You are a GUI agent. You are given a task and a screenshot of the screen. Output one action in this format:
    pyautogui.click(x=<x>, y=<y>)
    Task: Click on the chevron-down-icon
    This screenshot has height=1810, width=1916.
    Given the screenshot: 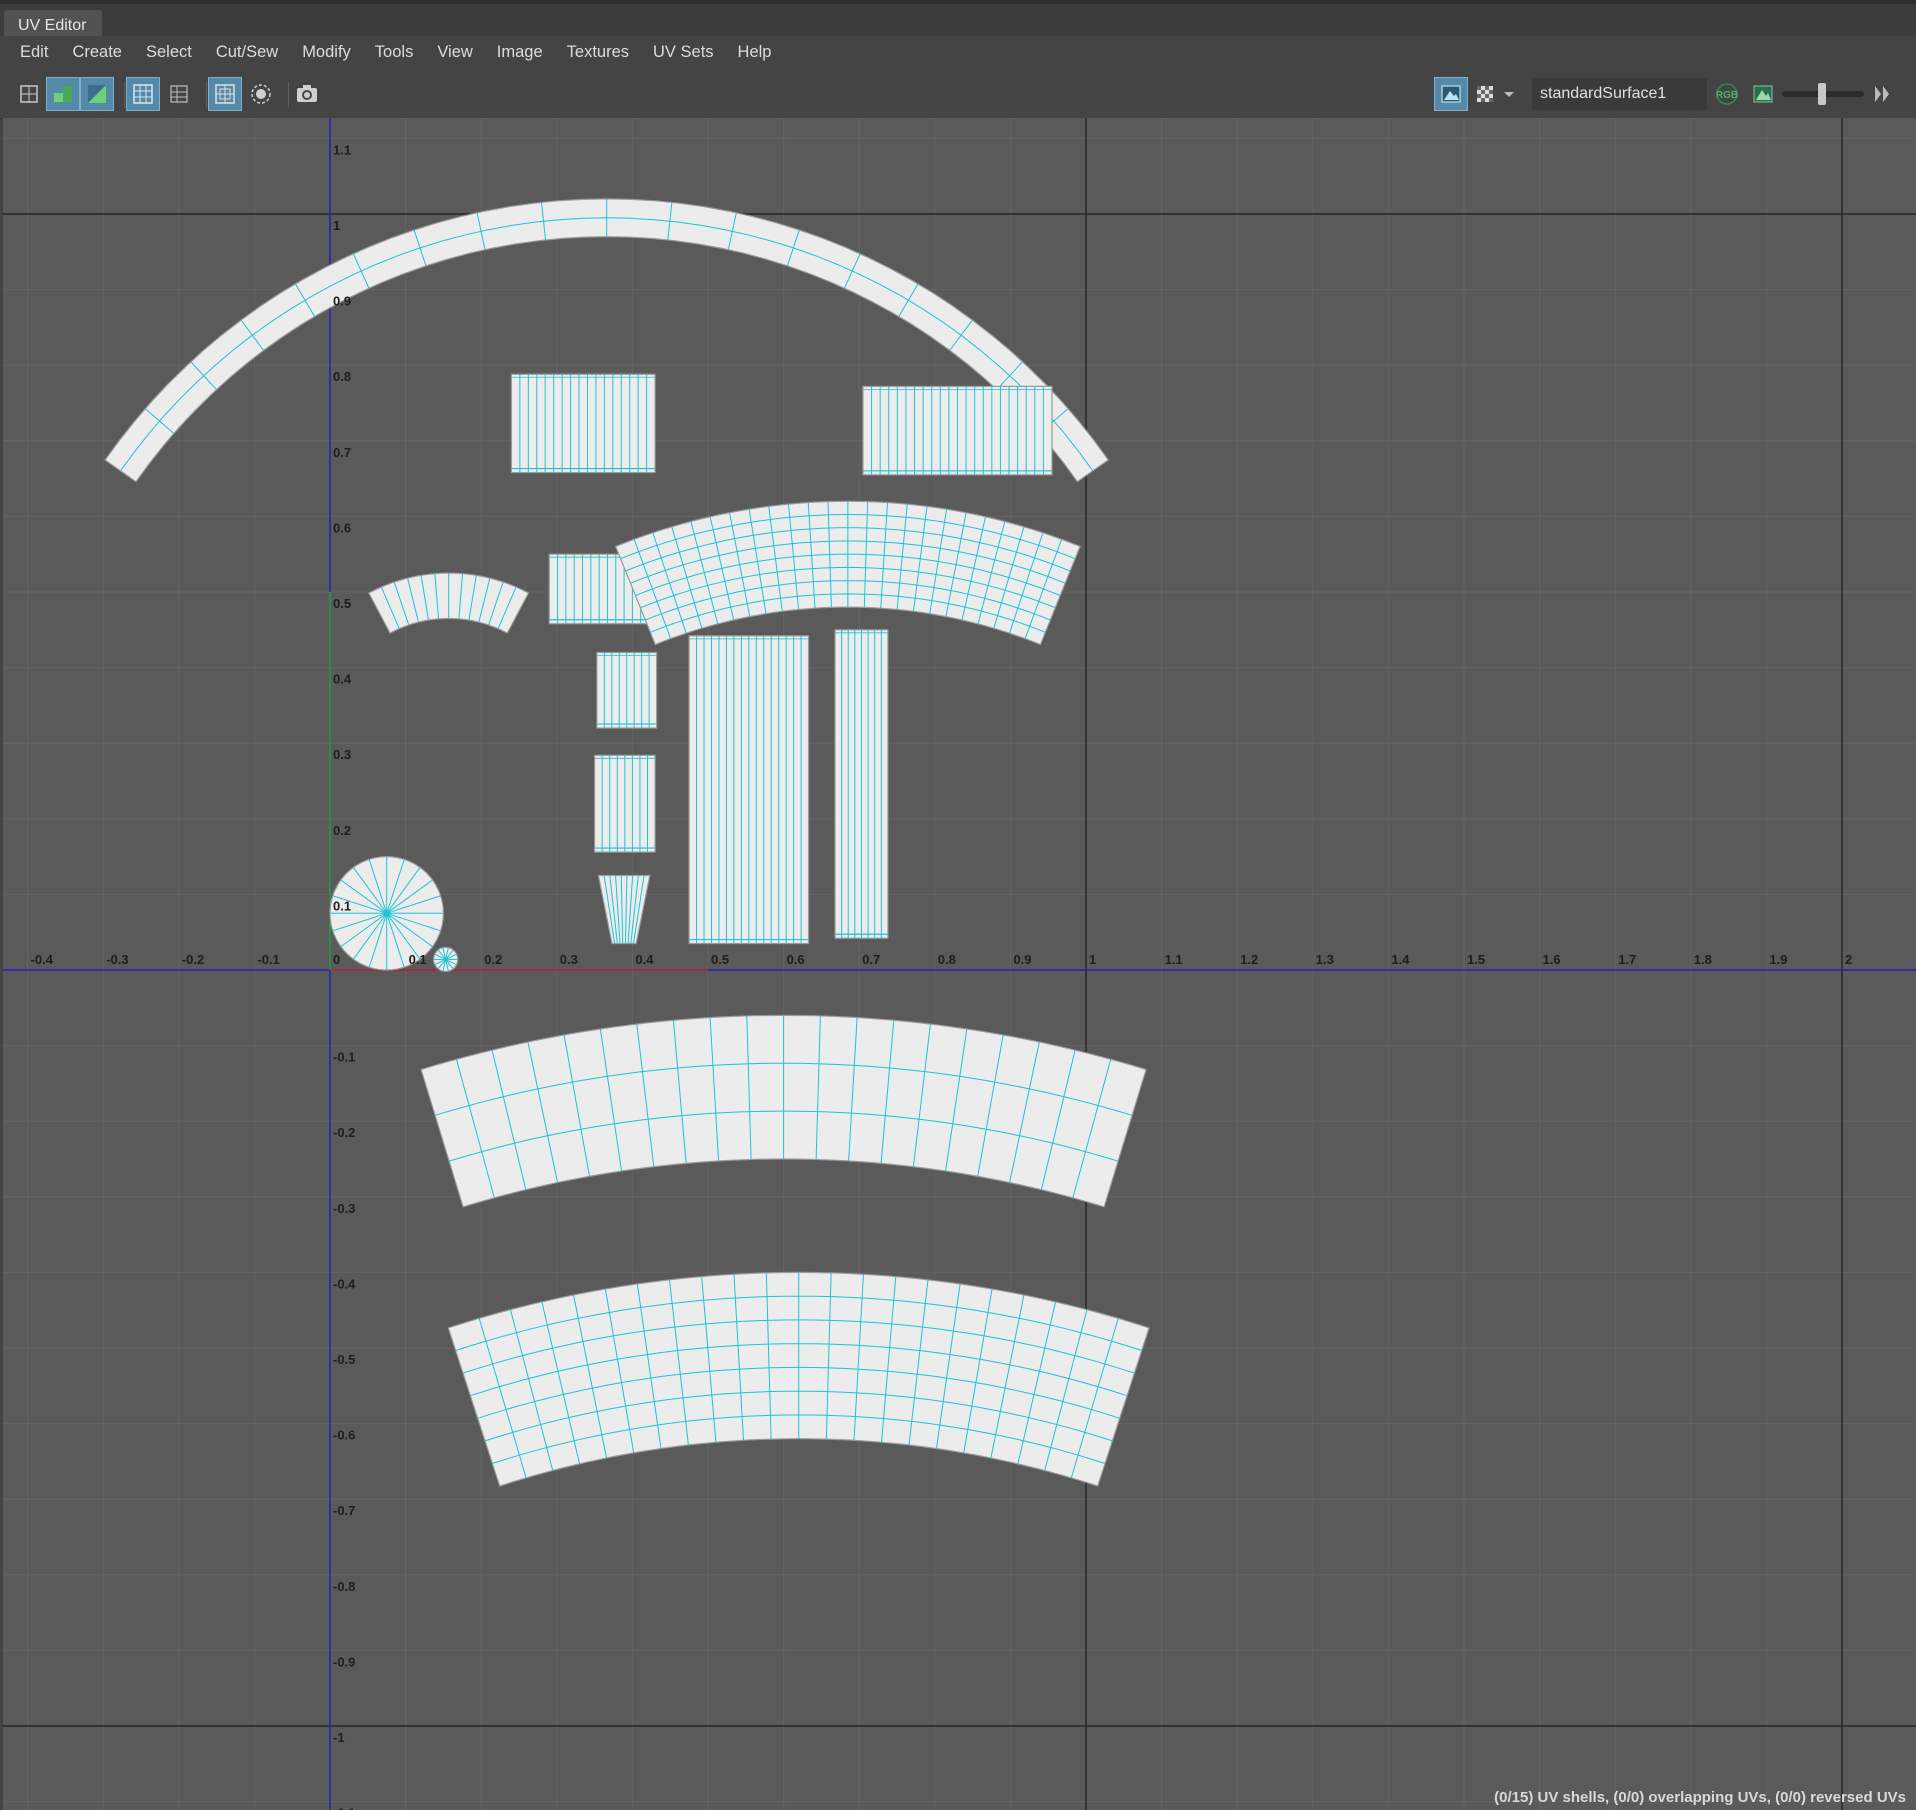 What is the action you would take?
    pyautogui.click(x=1509, y=94)
    